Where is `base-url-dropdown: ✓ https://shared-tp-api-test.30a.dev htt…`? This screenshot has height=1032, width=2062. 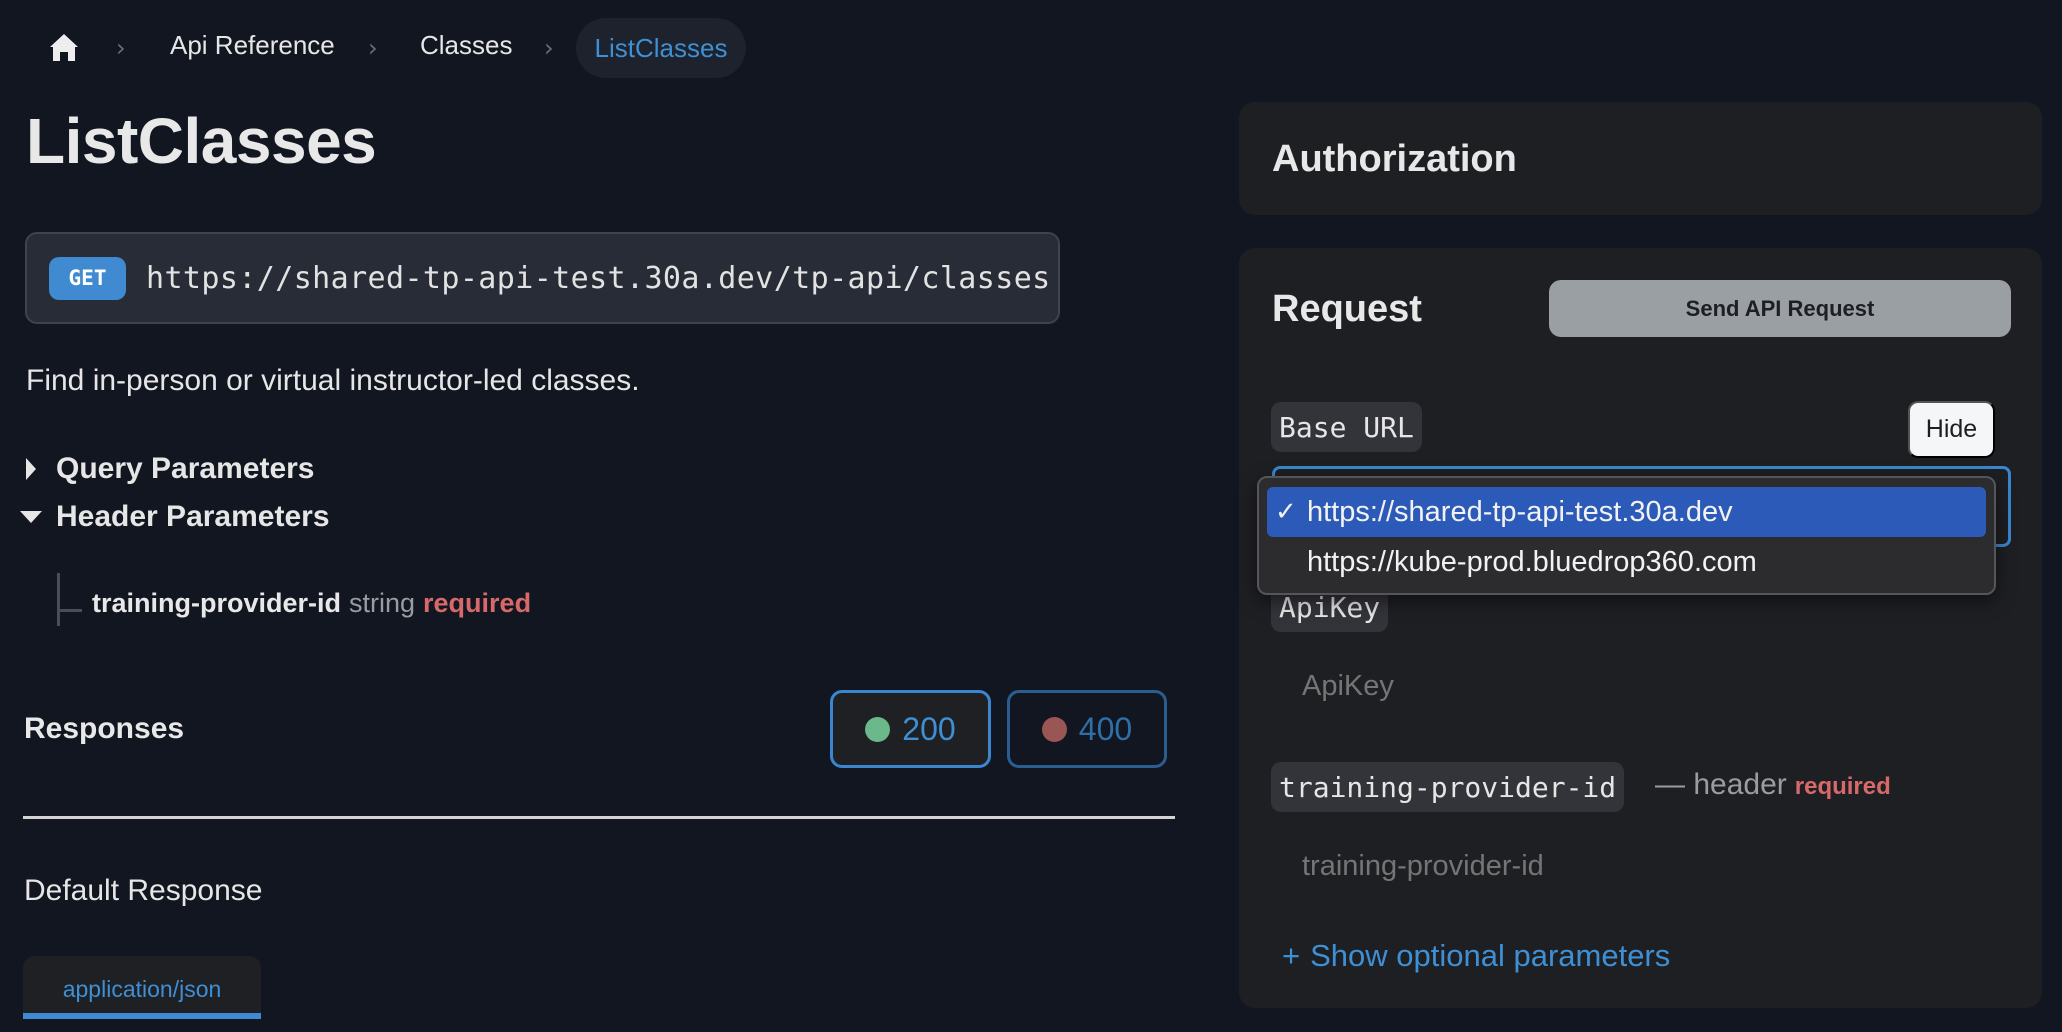
base-url-dropdown: ✓ https://shared-tp-api-test.30a.dev htt… is located at coordinates (1626, 535).